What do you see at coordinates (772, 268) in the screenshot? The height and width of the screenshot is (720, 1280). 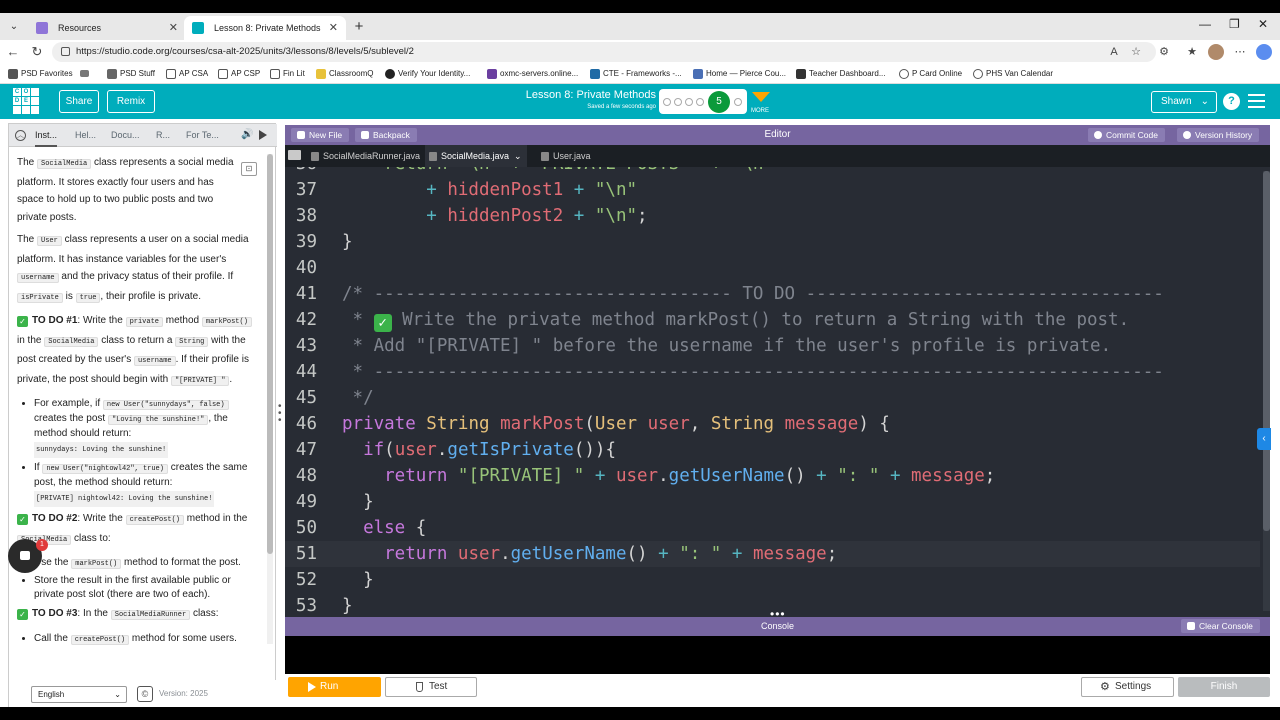 I see `code-line: 40` at bounding box center [772, 268].